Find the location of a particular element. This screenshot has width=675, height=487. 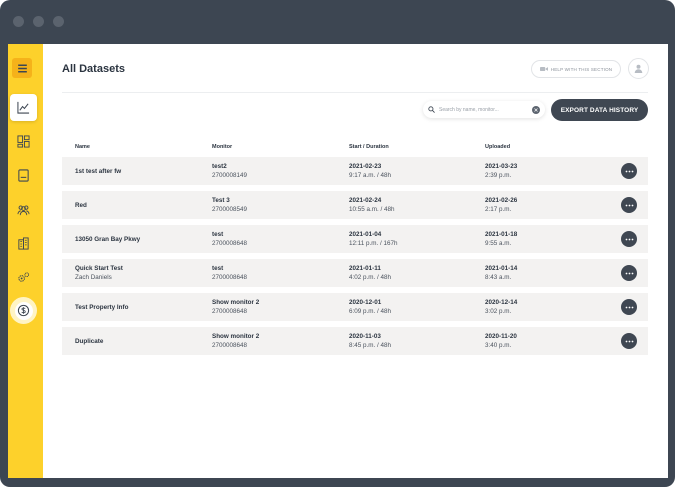

sidebar-menu-button is located at coordinates (22, 68).